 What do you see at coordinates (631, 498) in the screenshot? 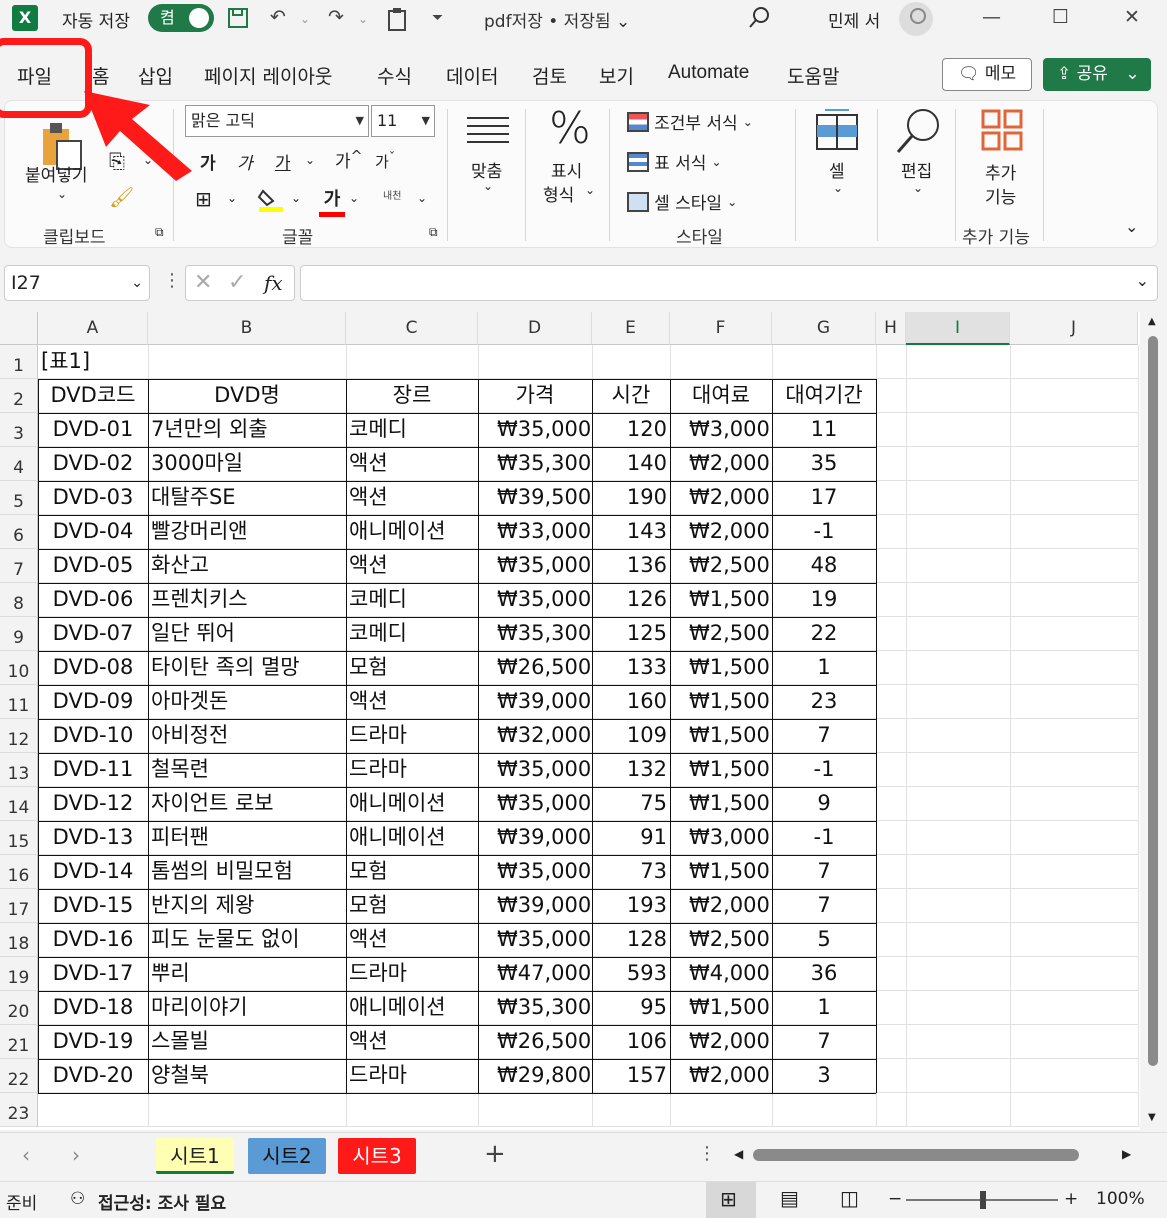
I see `cell-time: 190` at bounding box center [631, 498].